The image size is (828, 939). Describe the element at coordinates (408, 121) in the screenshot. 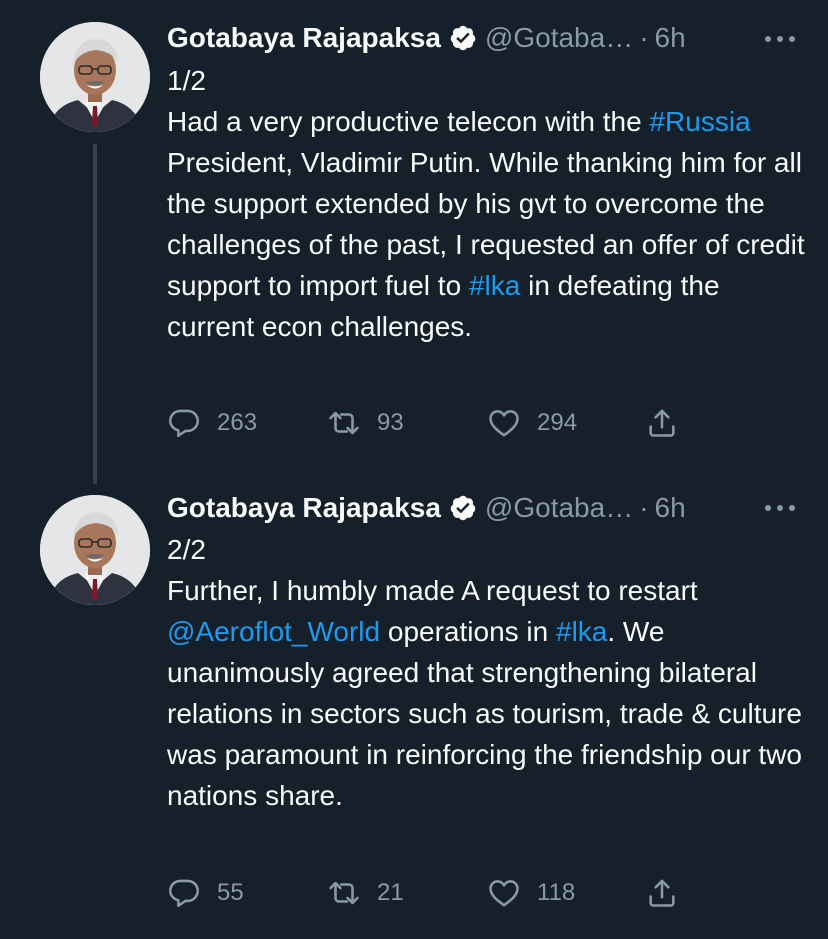

I see `text-segment: Had a very productive telecon with the` at that location.